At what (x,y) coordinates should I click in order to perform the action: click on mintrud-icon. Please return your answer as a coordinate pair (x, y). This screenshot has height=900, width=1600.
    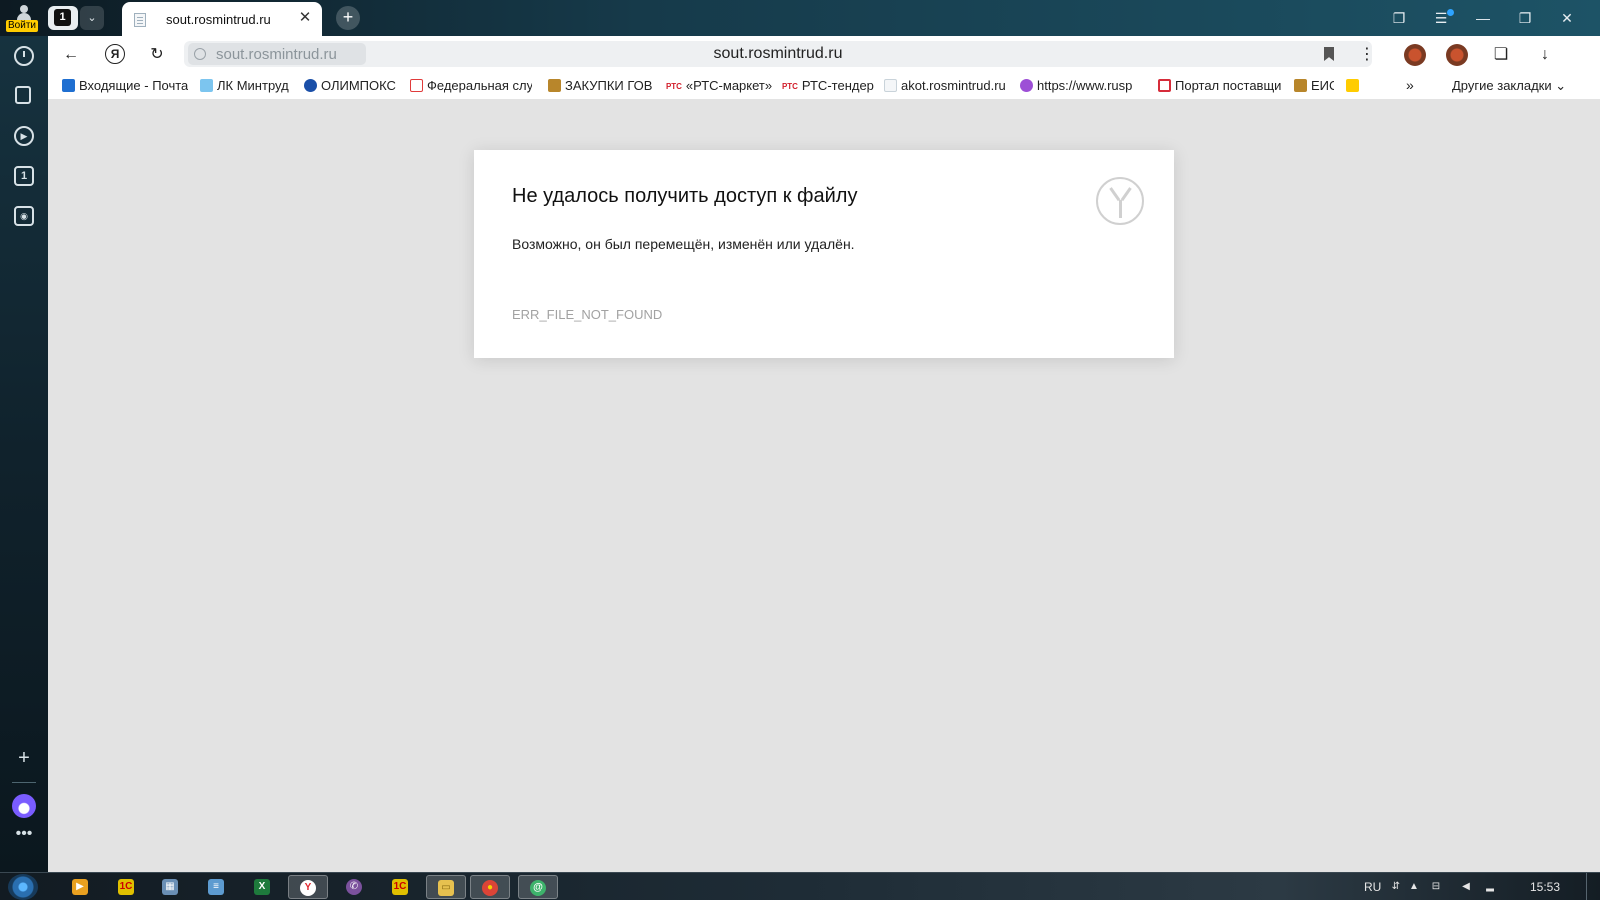
    Looking at the image, I should click on (206, 85).